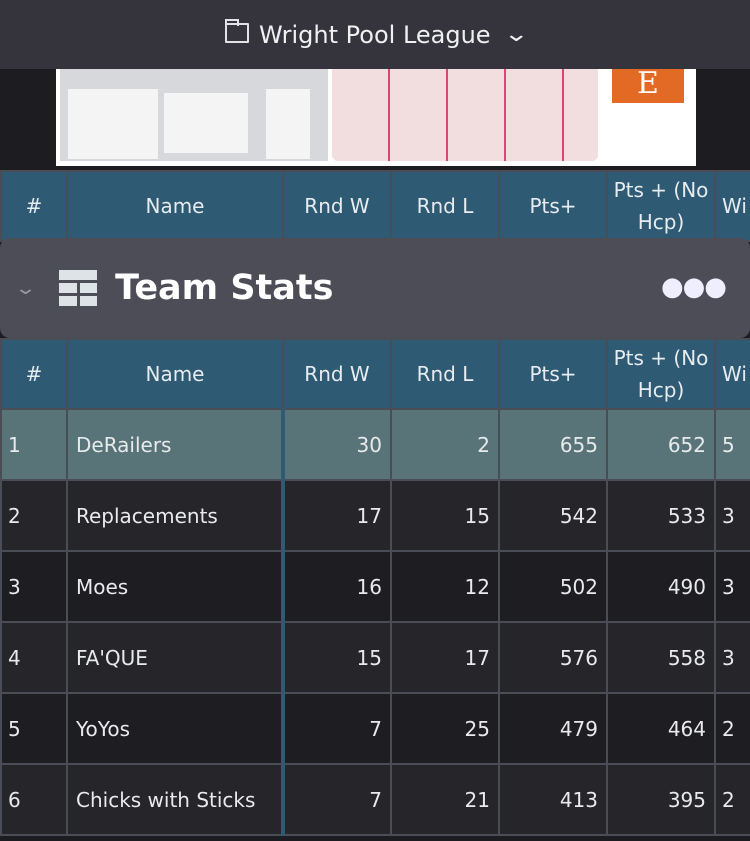 The image size is (750, 841). Describe the element at coordinates (553, 444) in the screenshot. I see `cell-pts-plus: 655` at that location.